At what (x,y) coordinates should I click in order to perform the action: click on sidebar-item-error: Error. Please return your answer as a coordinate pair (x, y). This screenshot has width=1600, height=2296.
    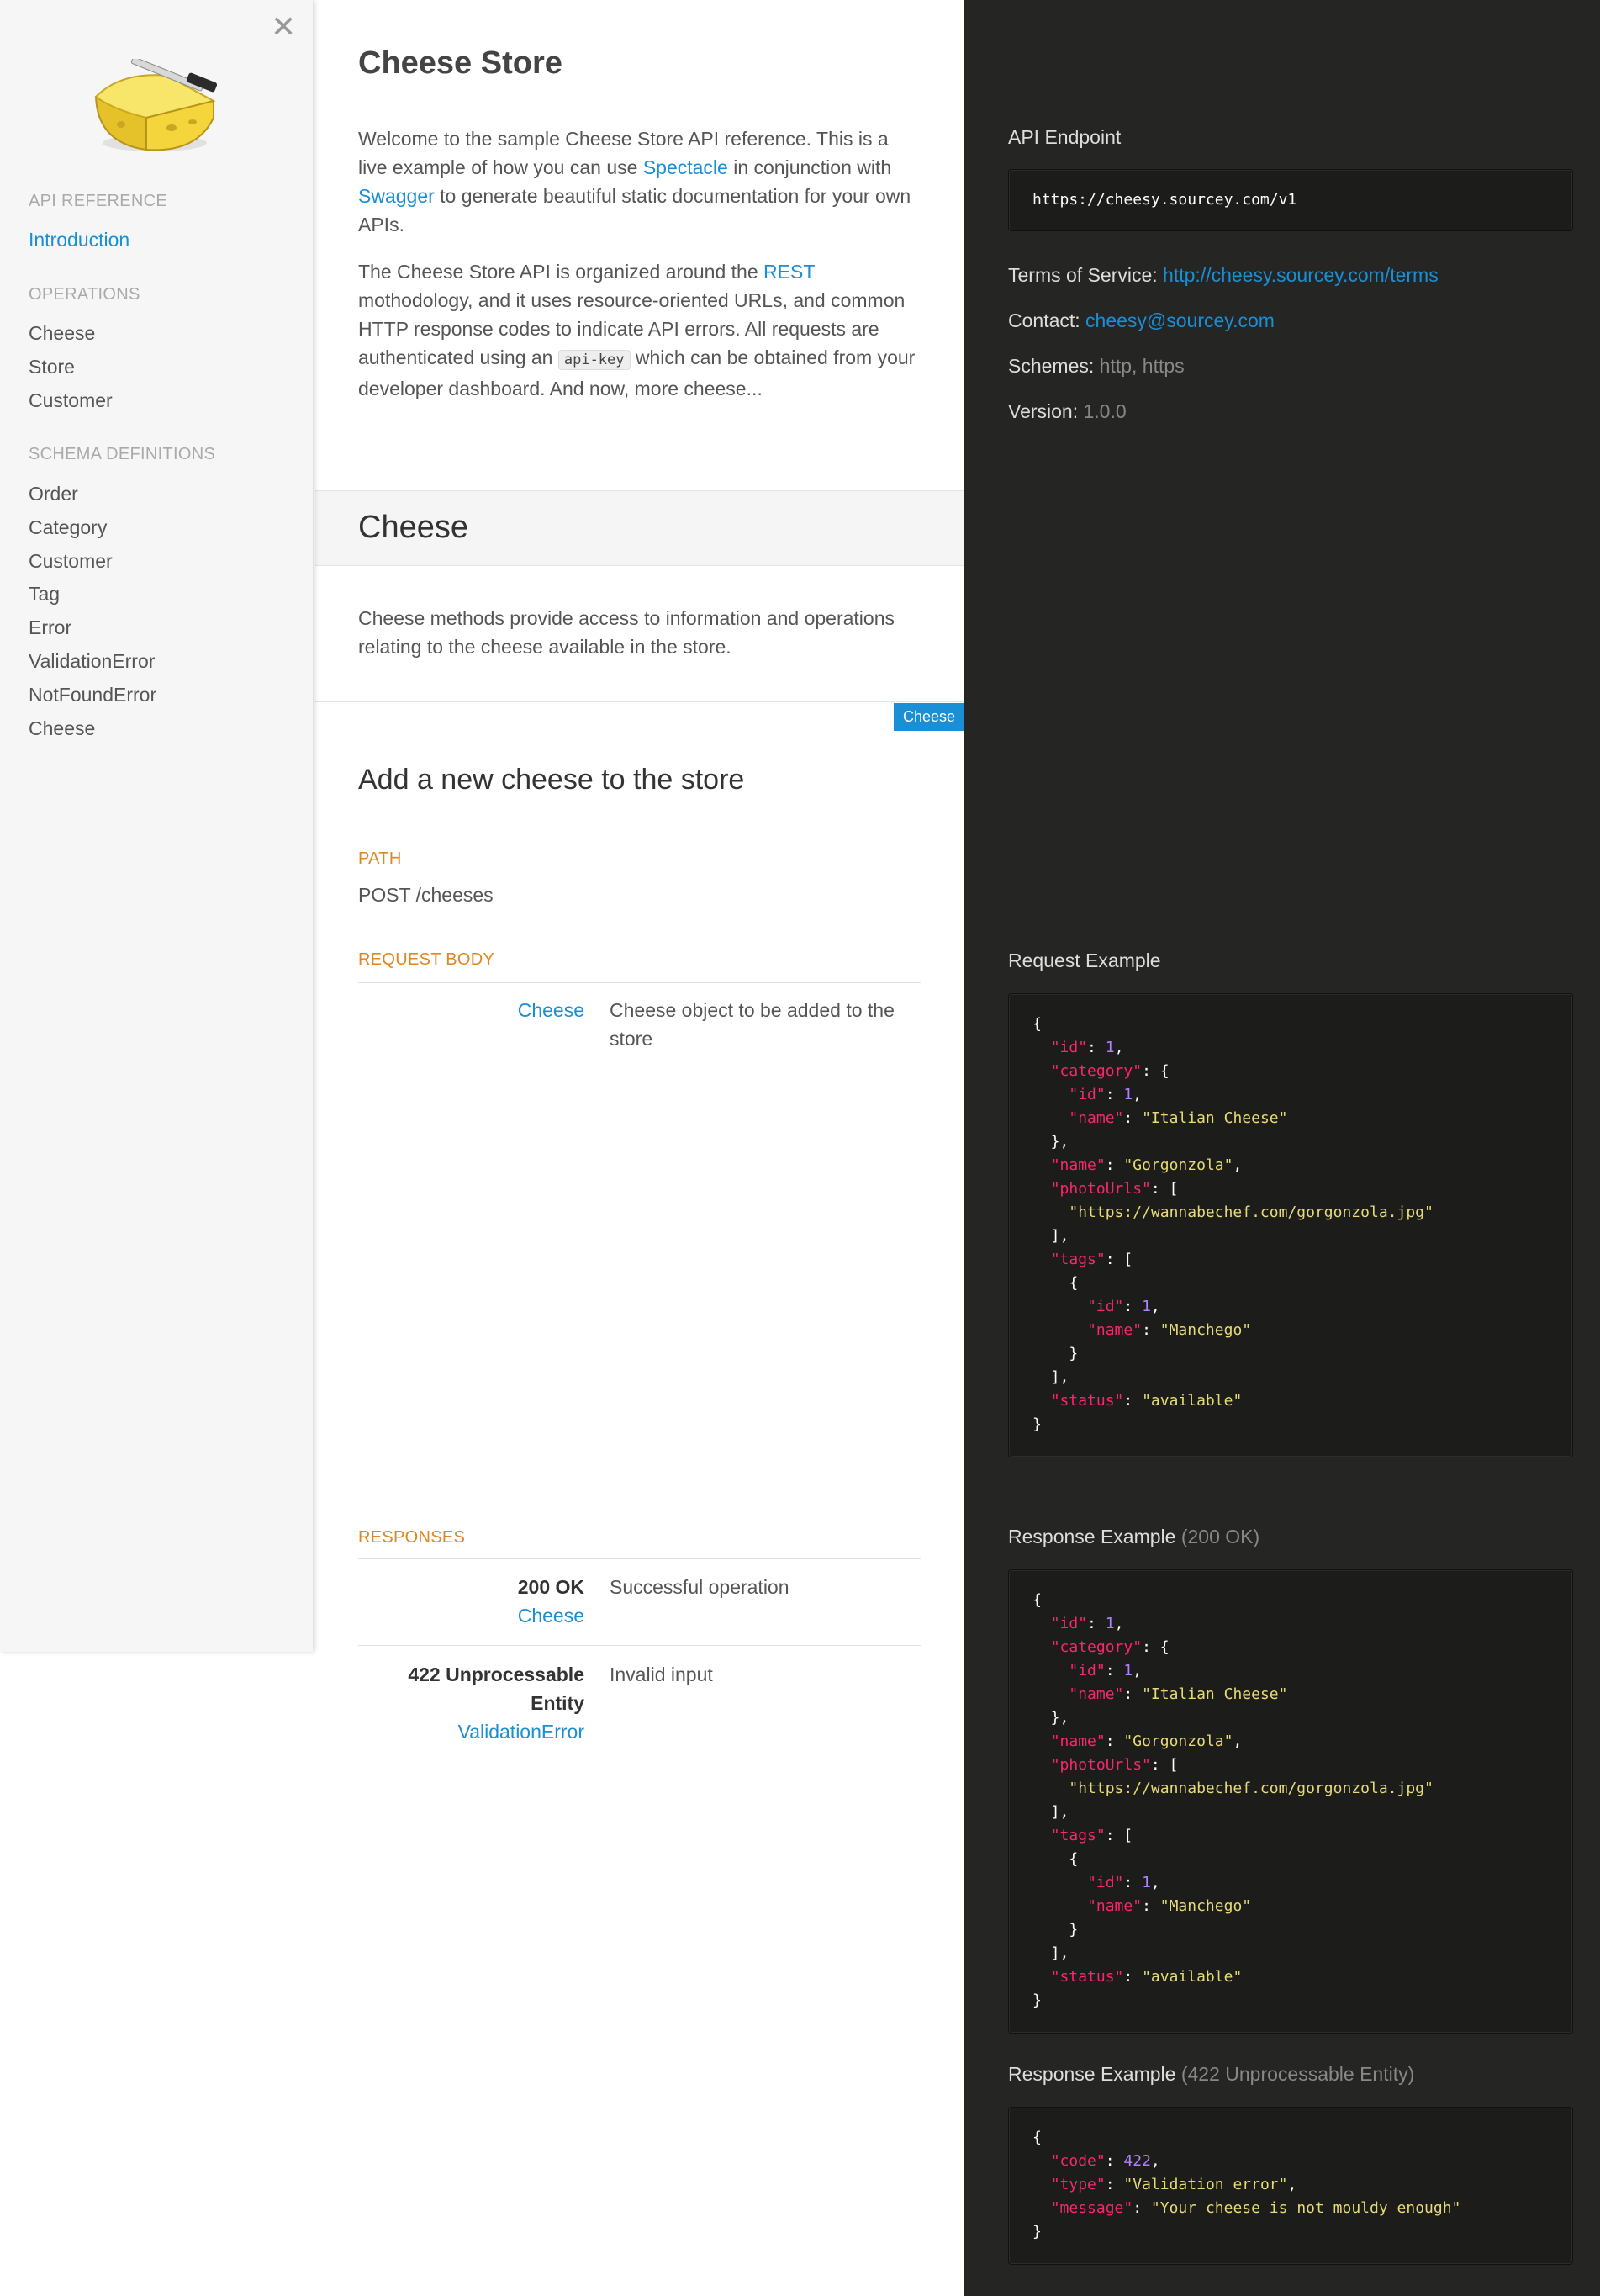
    Looking at the image, I should click on (50, 627).